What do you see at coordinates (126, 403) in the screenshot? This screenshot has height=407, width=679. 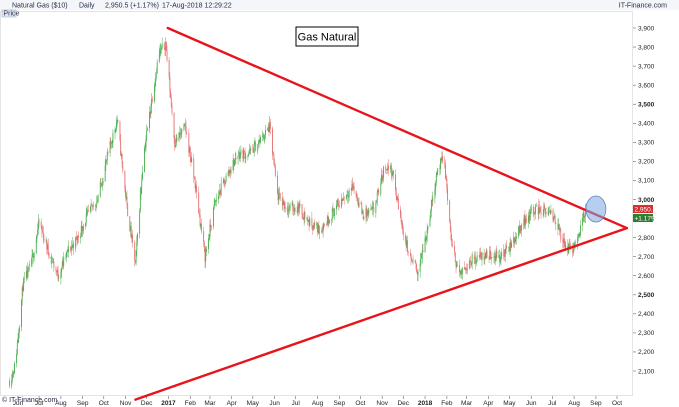 I see `x-tick-label: Nov` at bounding box center [126, 403].